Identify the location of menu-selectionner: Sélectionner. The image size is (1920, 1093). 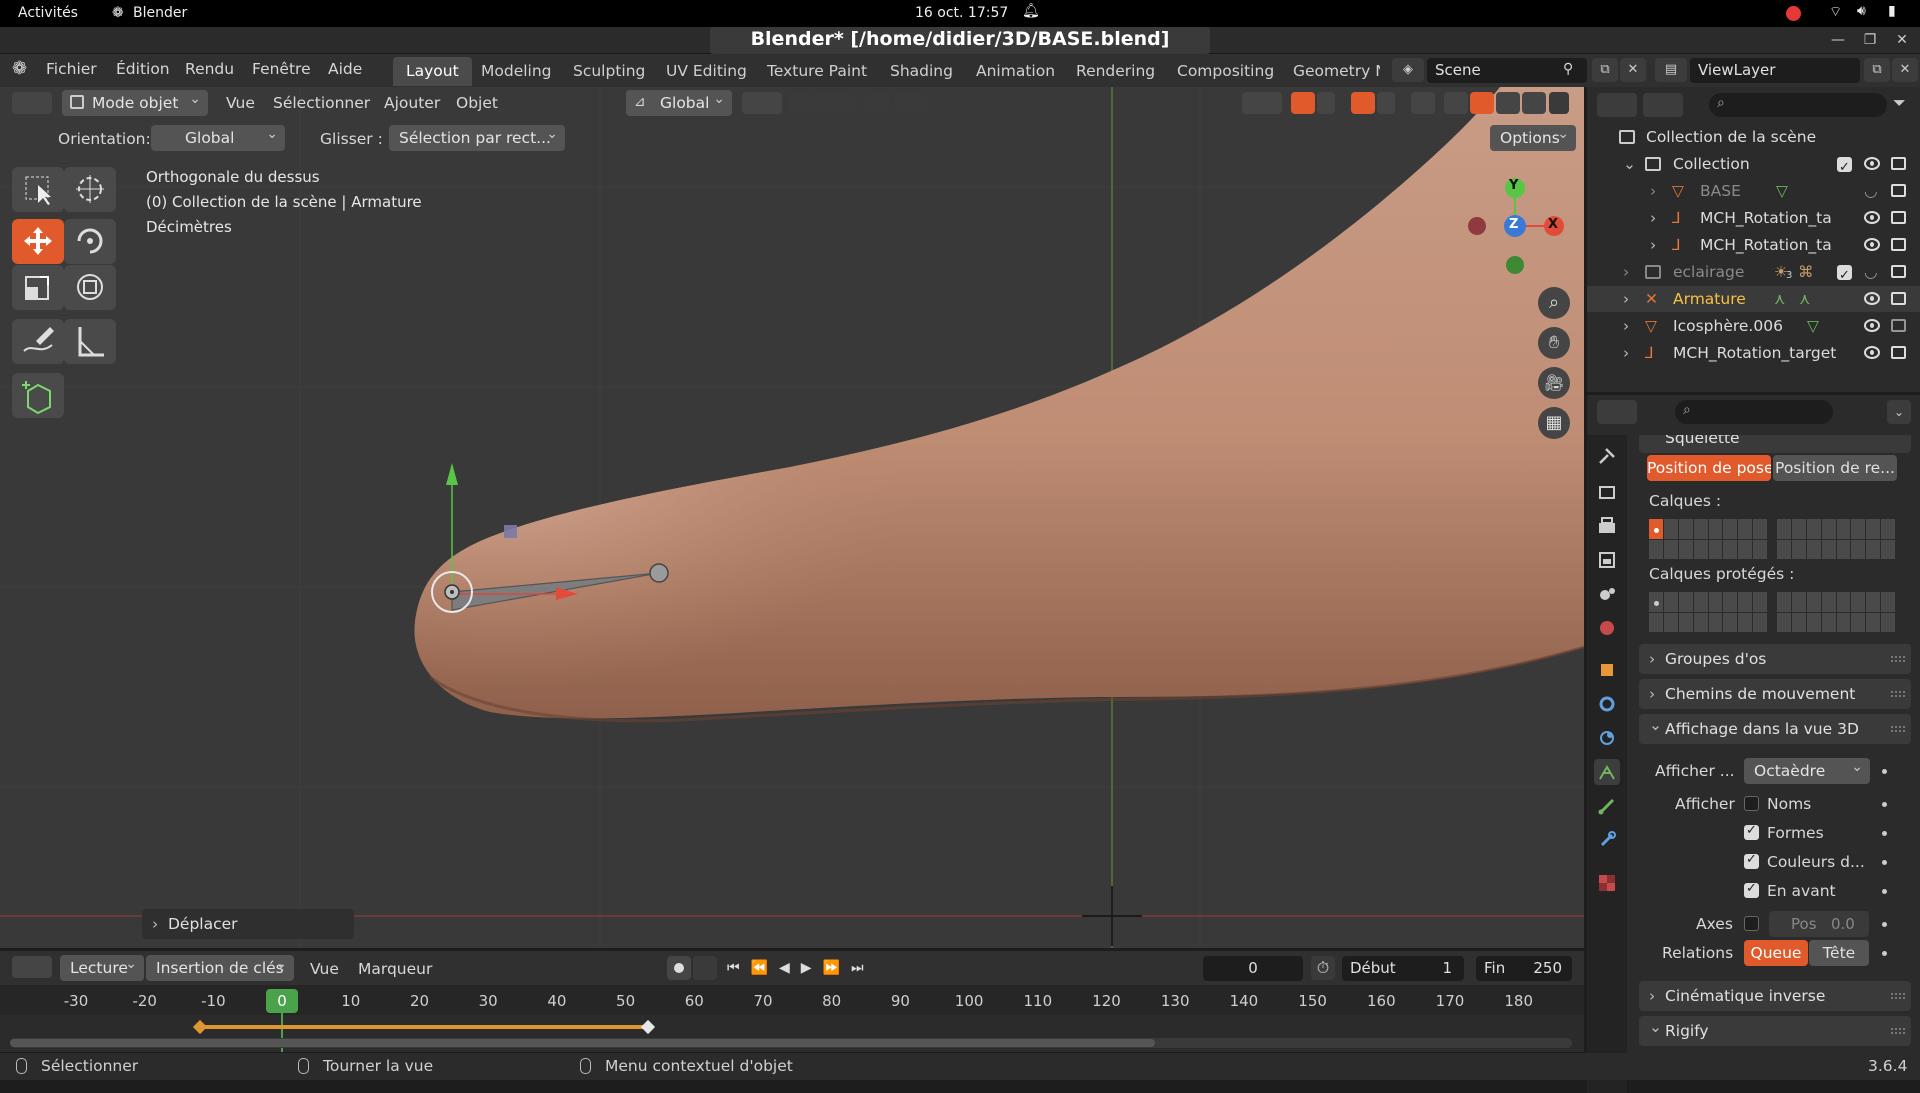
(321, 103).